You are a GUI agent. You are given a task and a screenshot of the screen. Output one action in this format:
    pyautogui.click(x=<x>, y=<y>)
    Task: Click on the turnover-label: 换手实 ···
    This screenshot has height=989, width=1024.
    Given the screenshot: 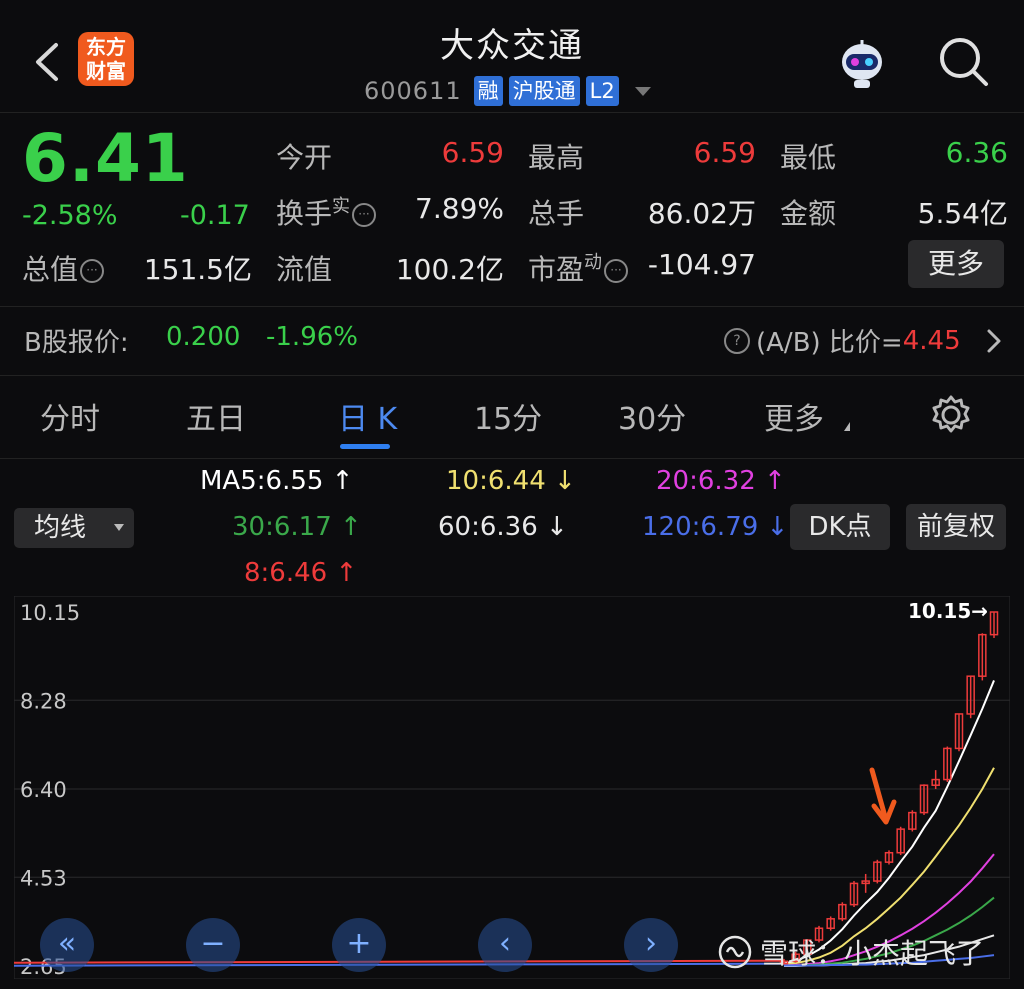 What is the action you would take?
    pyautogui.click(x=326, y=212)
    